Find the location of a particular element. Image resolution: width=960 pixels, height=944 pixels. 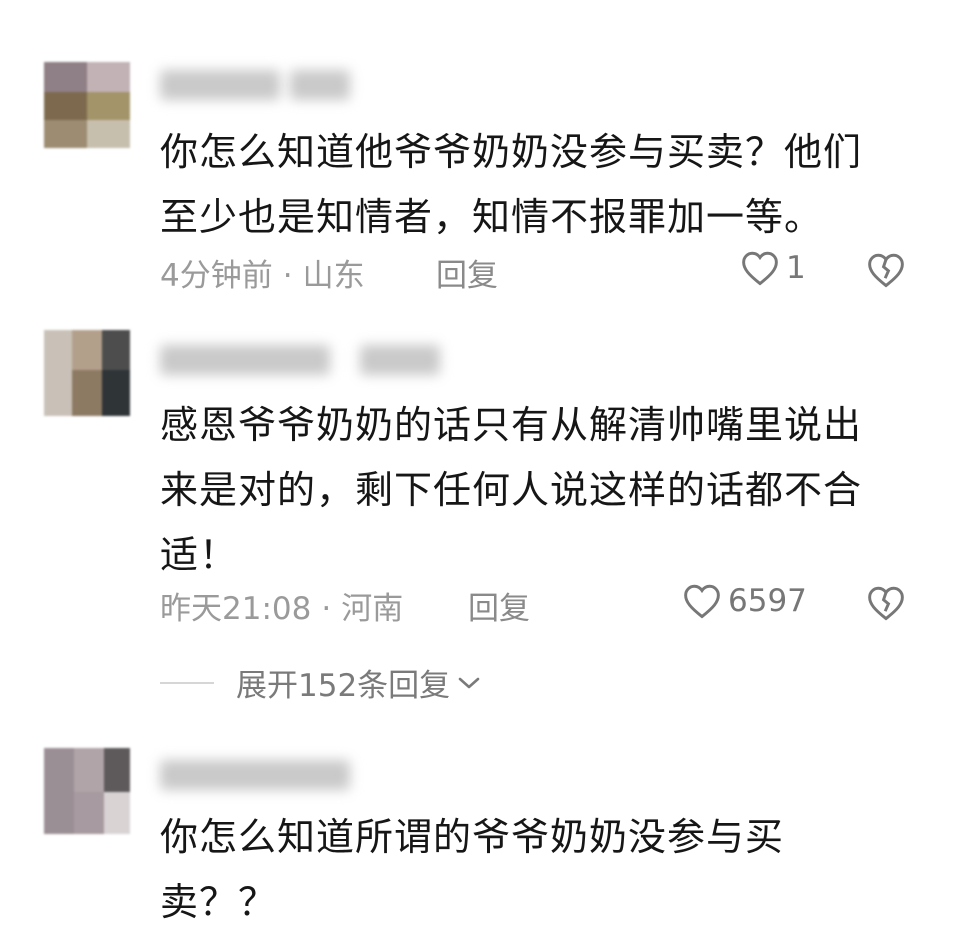

avatar is located at coordinates (87, 791).